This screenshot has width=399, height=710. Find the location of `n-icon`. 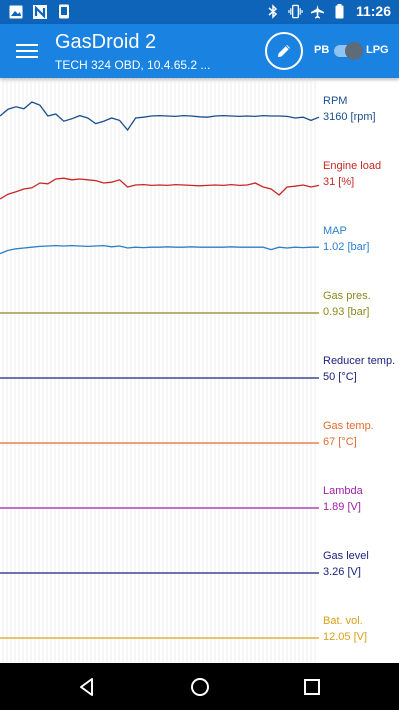

n-icon is located at coordinates (39, 11).